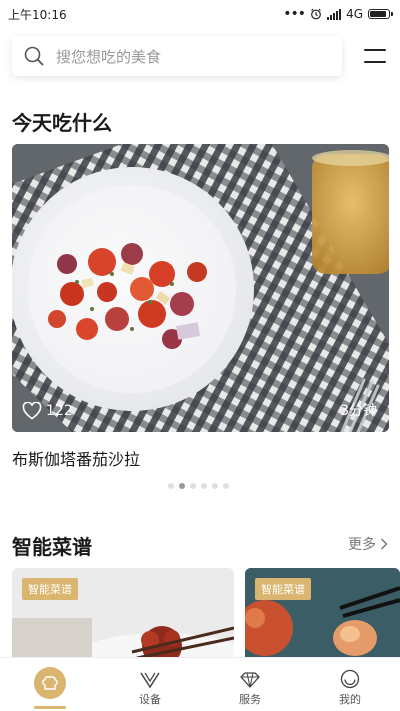 This screenshot has width=400, height=711. I want to click on more-dots-icon: •••, so click(294, 14).